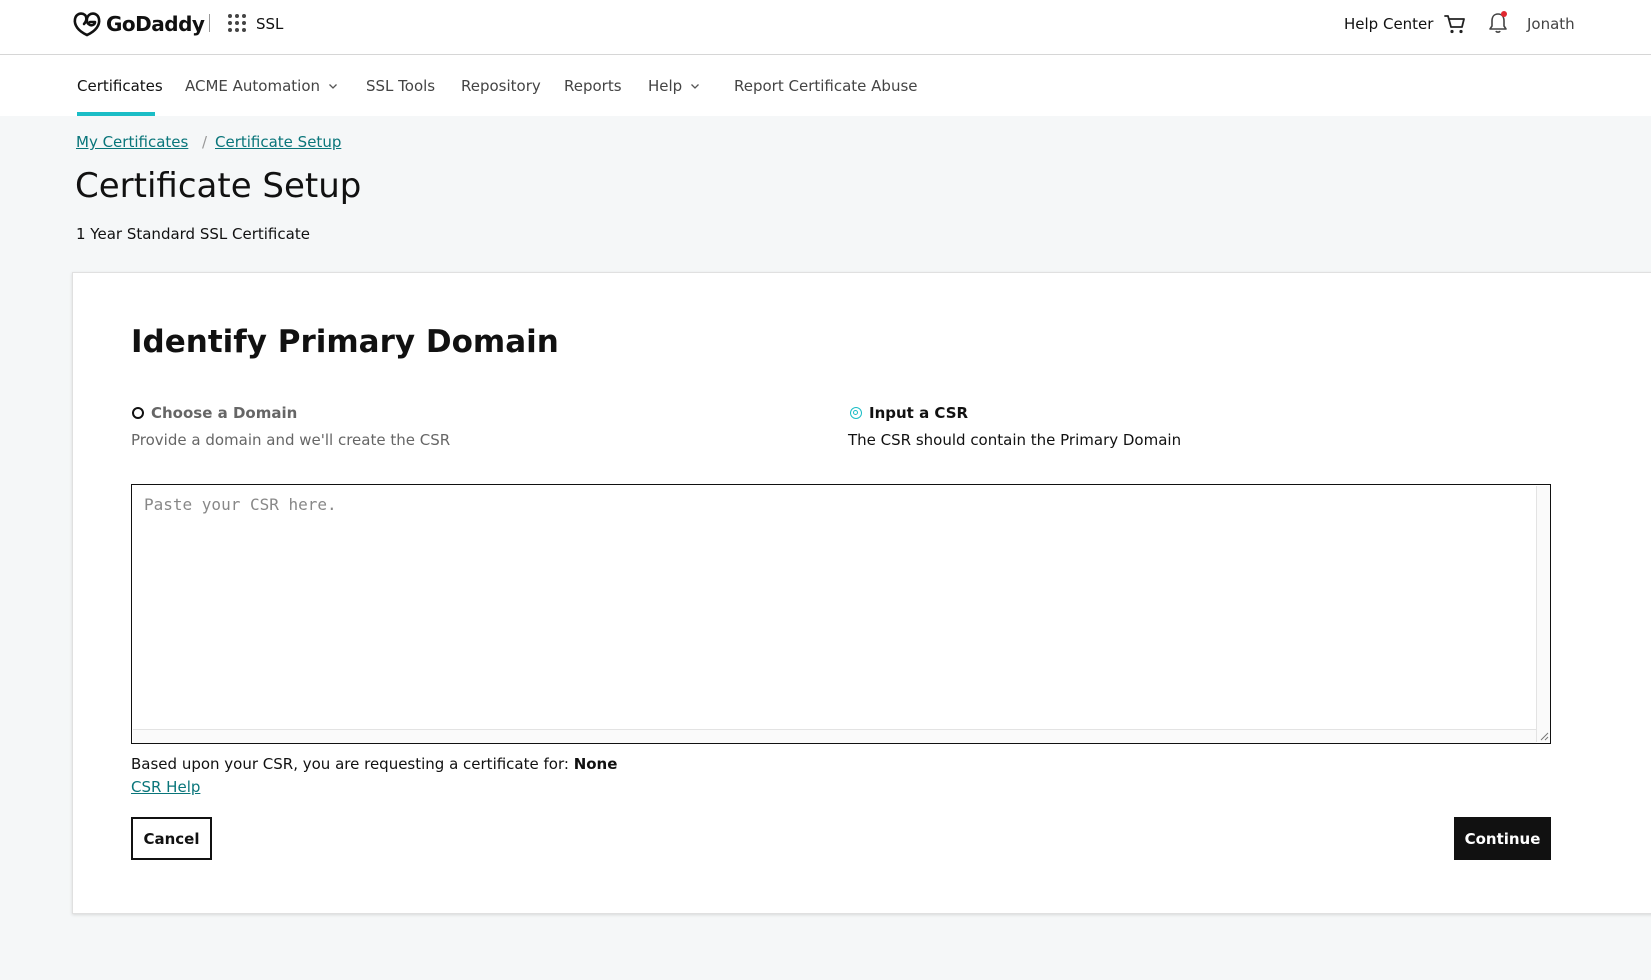  What do you see at coordinates (116, 114) in the screenshot?
I see `active-tab-indicator` at bounding box center [116, 114].